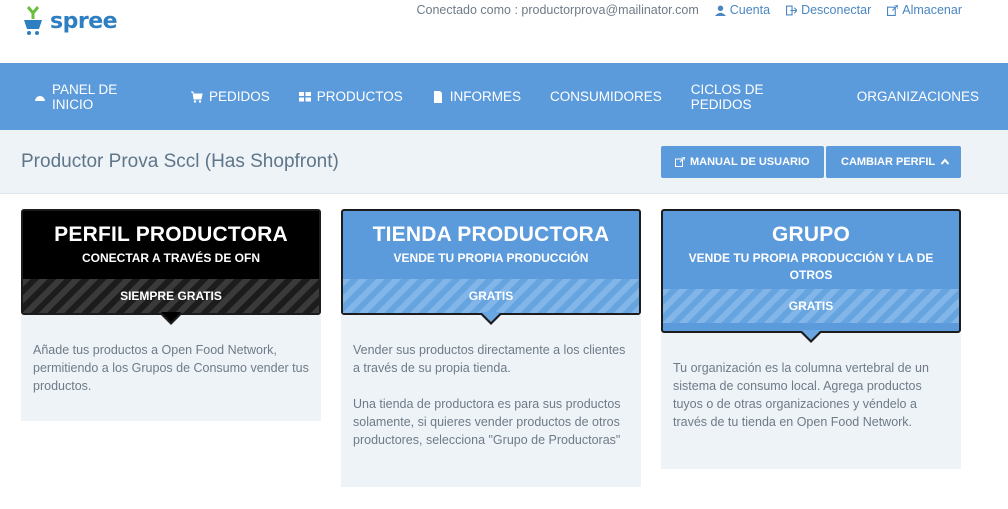 This screenshot has height=509, width=1008. I want to click on nav-orders: PEDIDOS, so click(230, 96).